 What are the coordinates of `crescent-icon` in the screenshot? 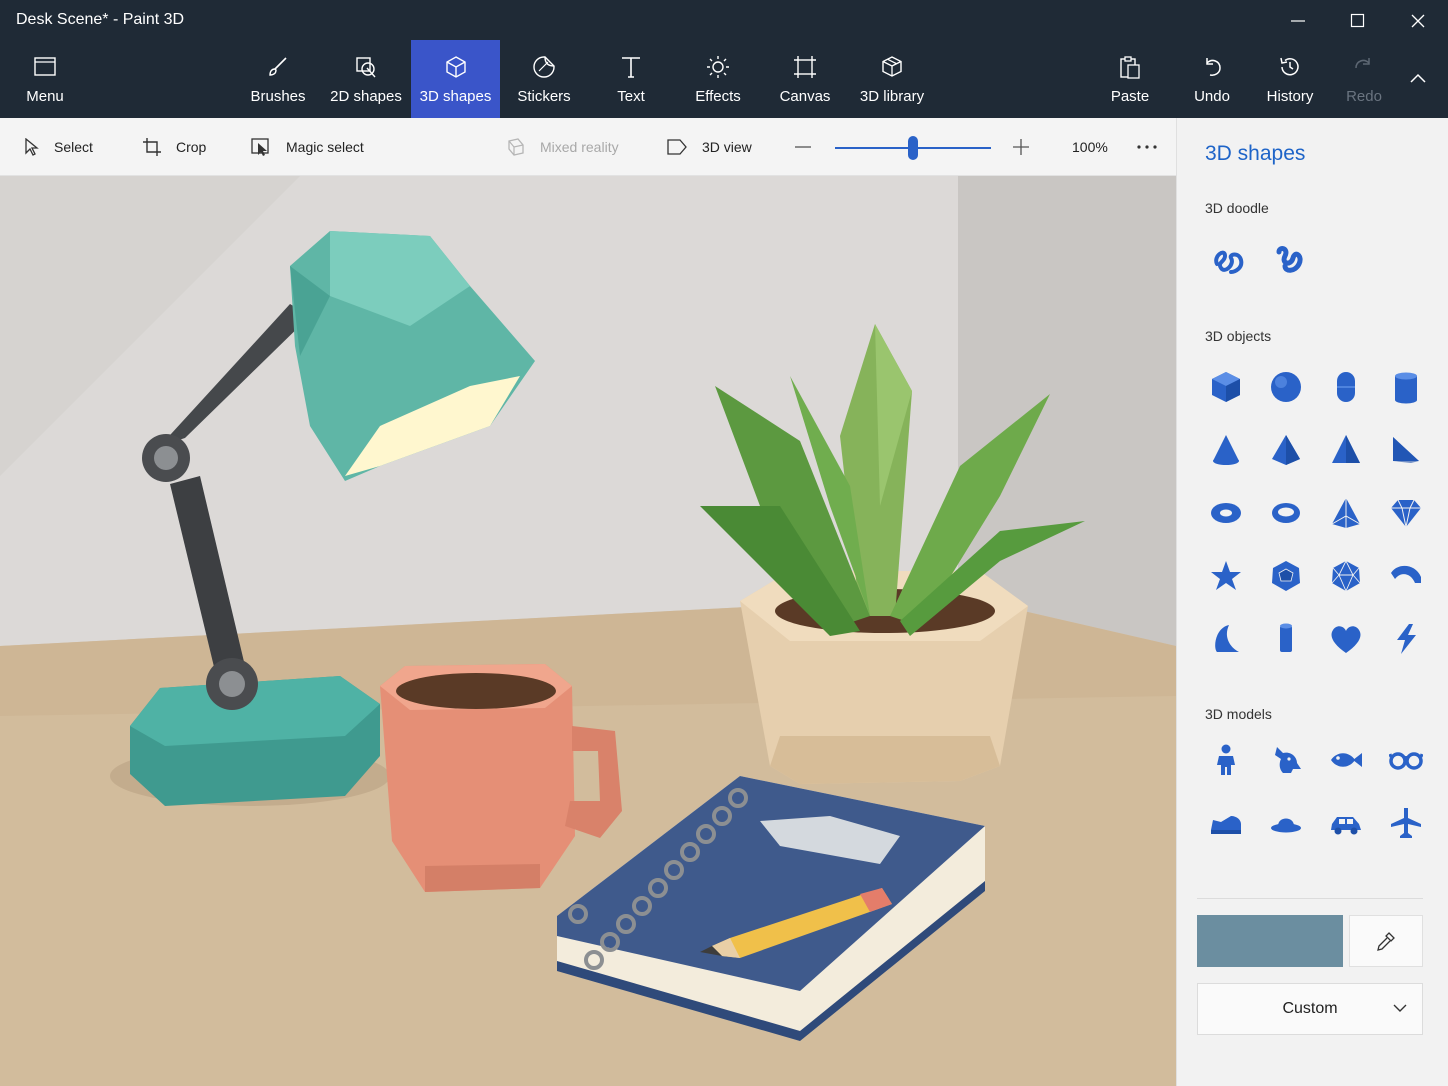 It's located at (1227, 638).